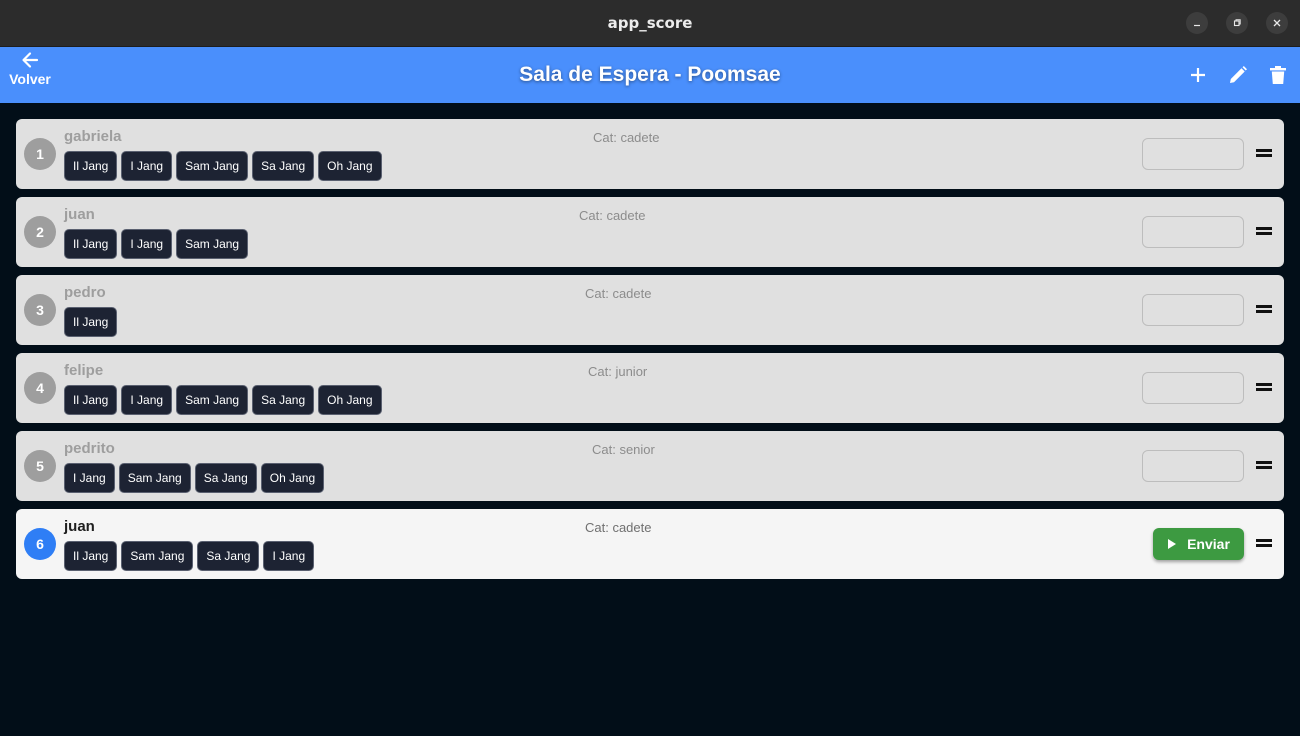 The height and width of the screenshot is (736, 1300). Describe the element at coordinates (1278, 75) in the screenshot. I see `delete-icon` at that location.